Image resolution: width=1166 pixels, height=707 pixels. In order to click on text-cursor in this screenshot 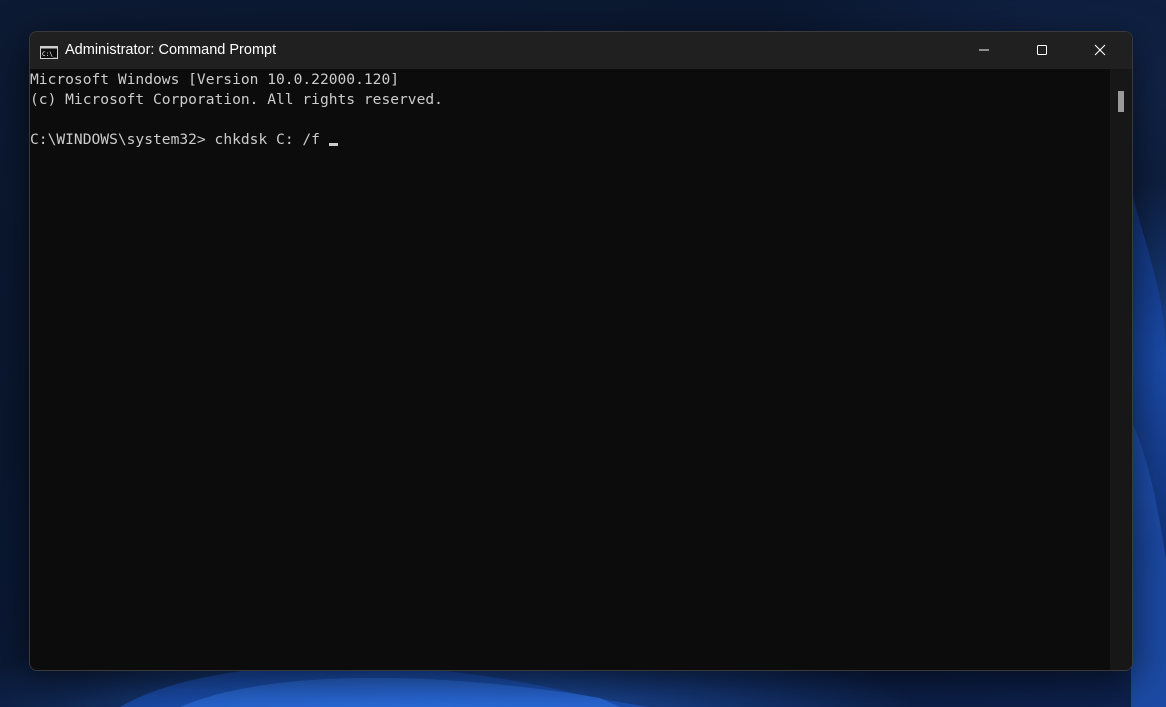, I will do `click(333, 144)`.